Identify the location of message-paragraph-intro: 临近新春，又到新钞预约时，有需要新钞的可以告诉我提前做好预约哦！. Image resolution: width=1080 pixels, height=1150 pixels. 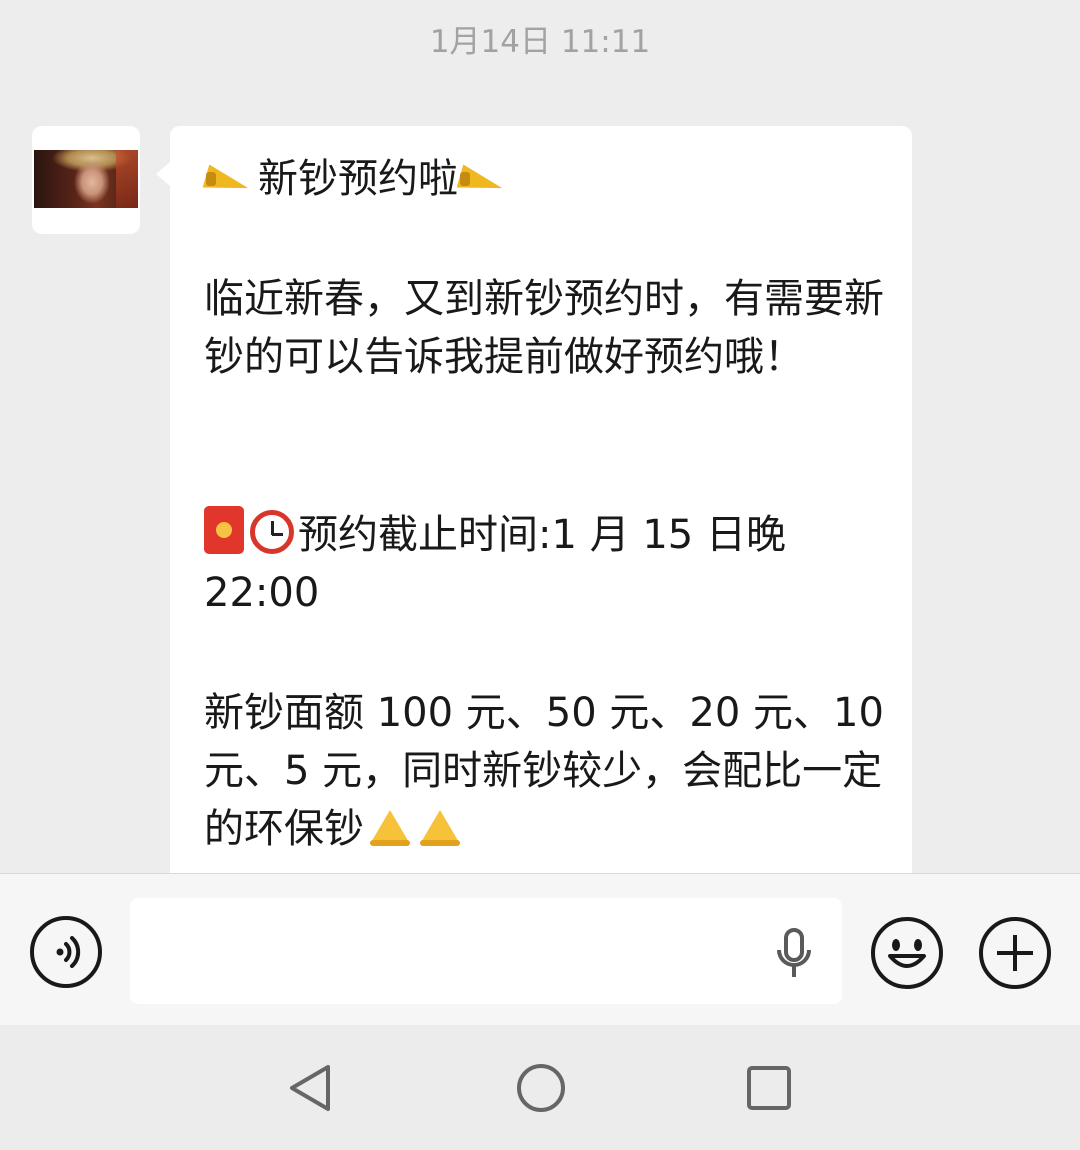
(544, 328).